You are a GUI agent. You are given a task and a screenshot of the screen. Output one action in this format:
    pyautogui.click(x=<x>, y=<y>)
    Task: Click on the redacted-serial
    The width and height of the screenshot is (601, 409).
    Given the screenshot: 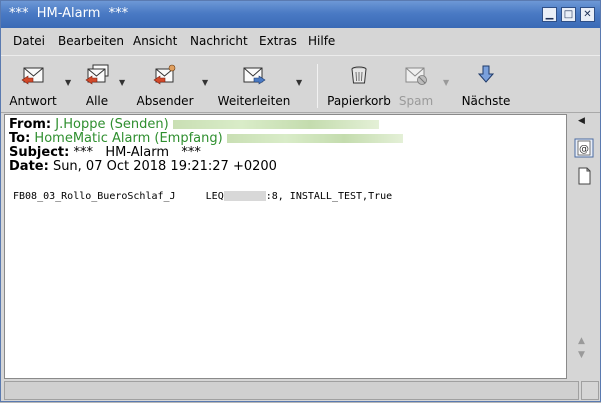 What is the action you would take?
    pyautogui.click(x=244, y=196)
    